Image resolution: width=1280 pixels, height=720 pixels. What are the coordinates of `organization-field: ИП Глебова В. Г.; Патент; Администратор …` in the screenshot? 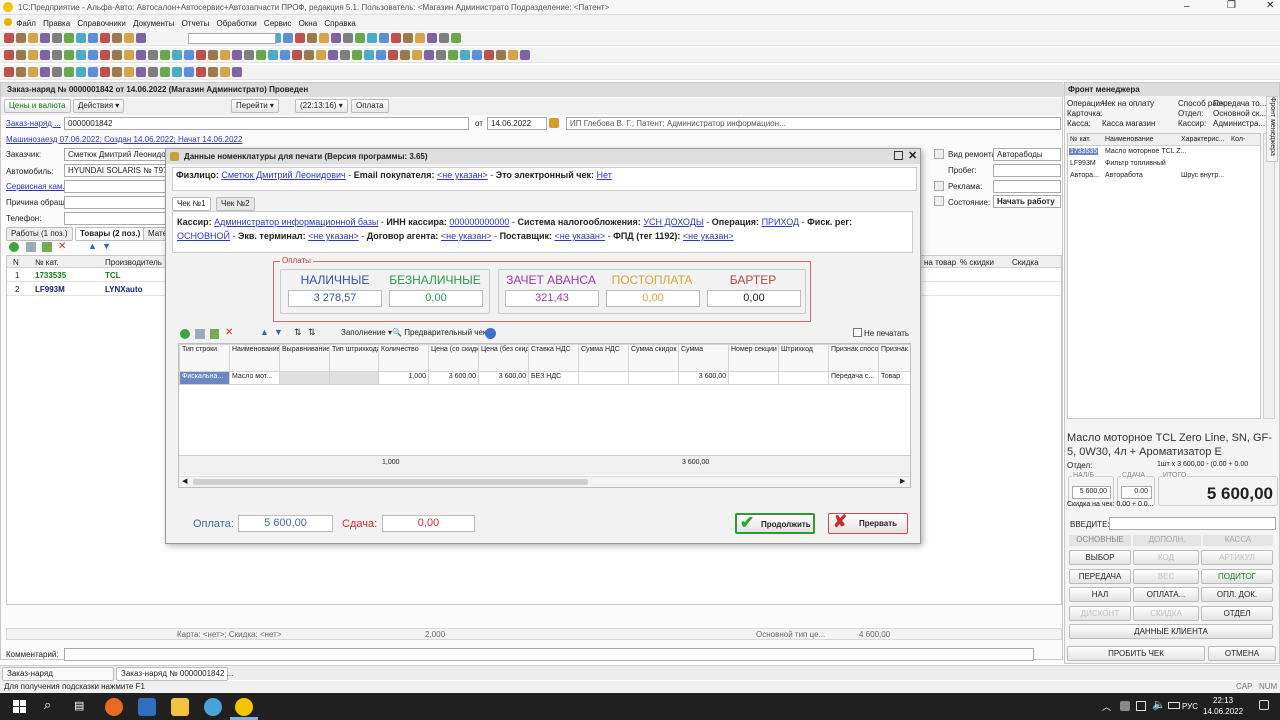 It's located at (813, 123).